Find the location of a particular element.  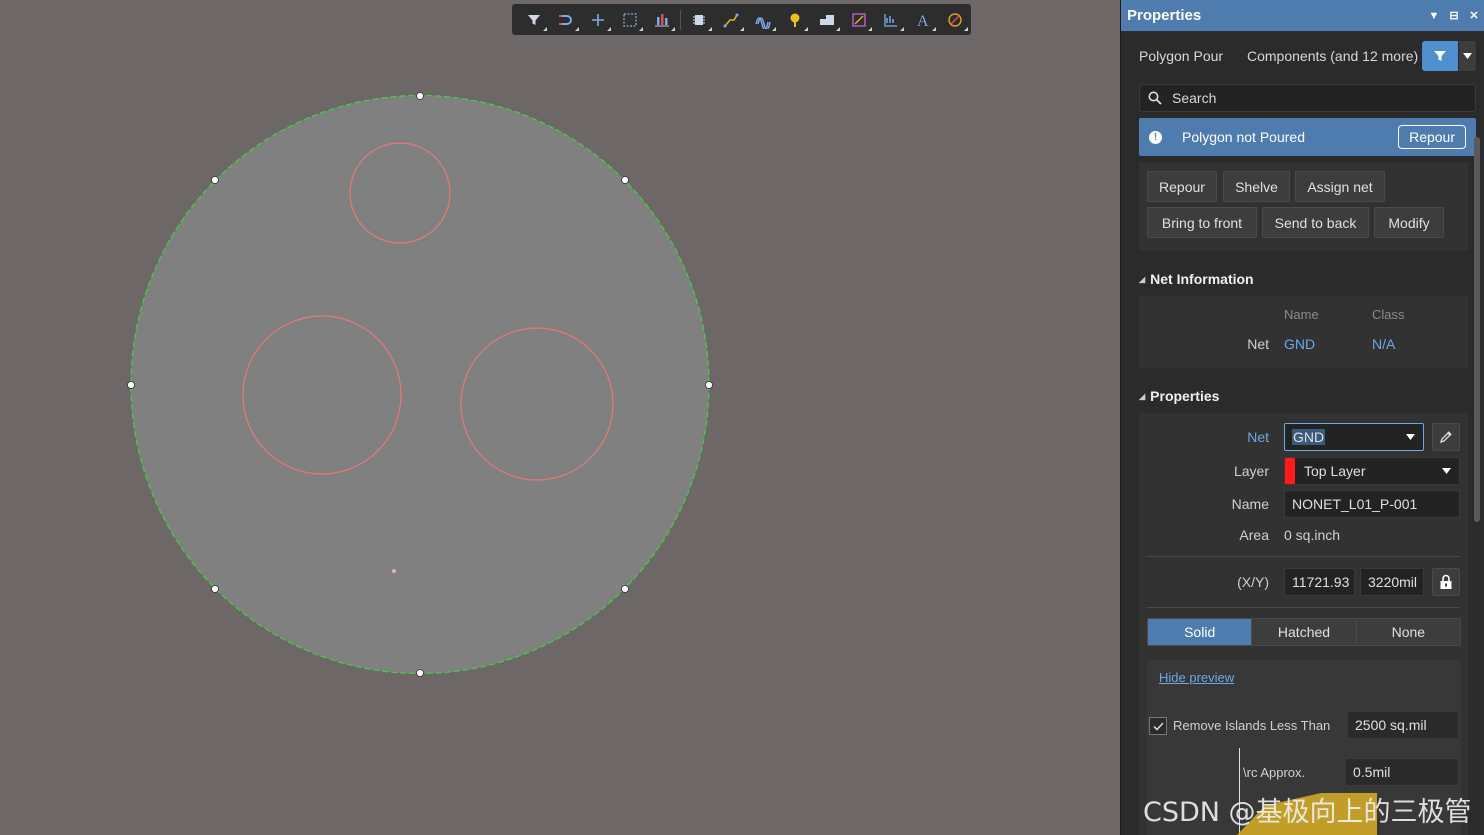

panel-close-icon: ✕ is located at coordinates (1474, 15).